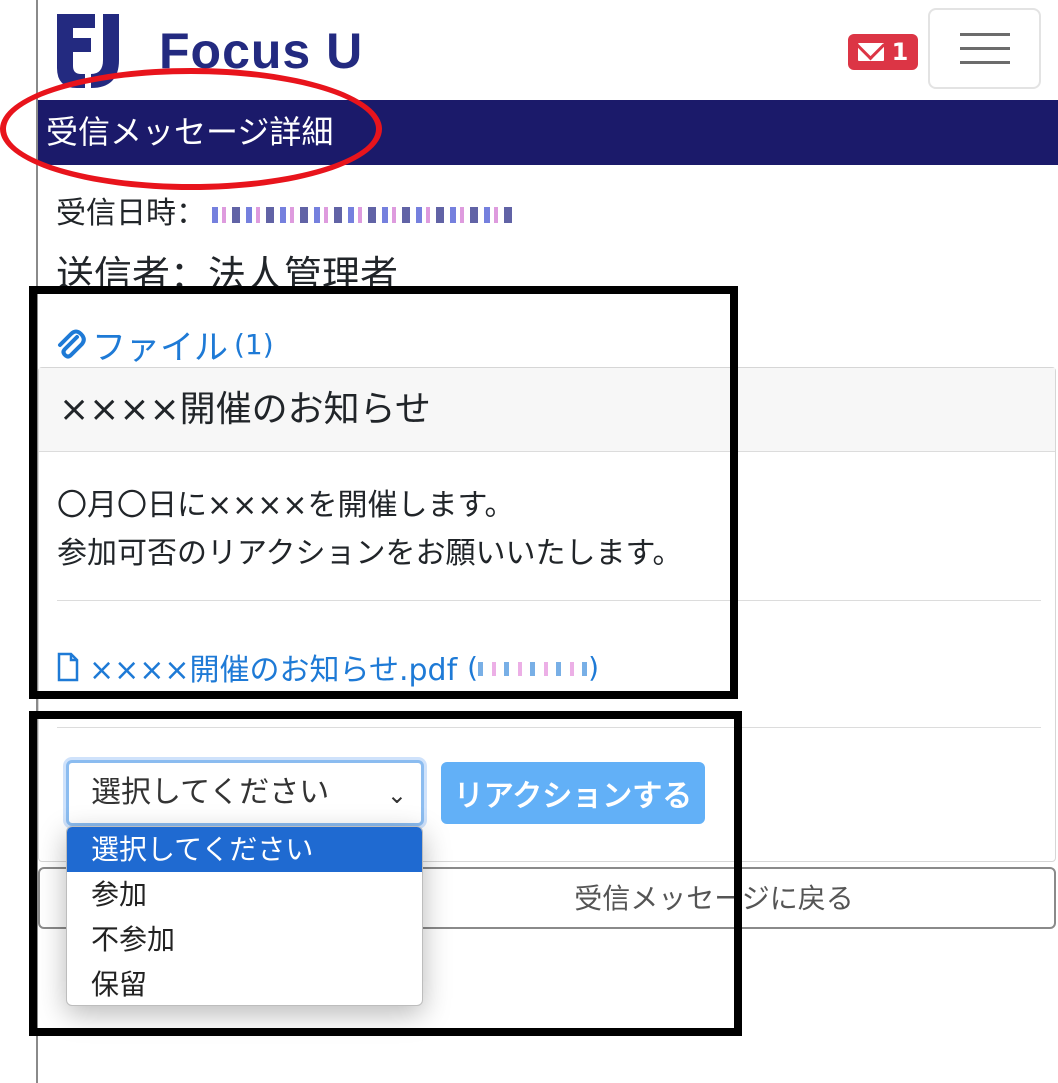 The height and width of the screenshot is (1083, 1058). Describe the element at coordinates (362, 214) in the screenshot. I see `blurred-datetime` at that location.